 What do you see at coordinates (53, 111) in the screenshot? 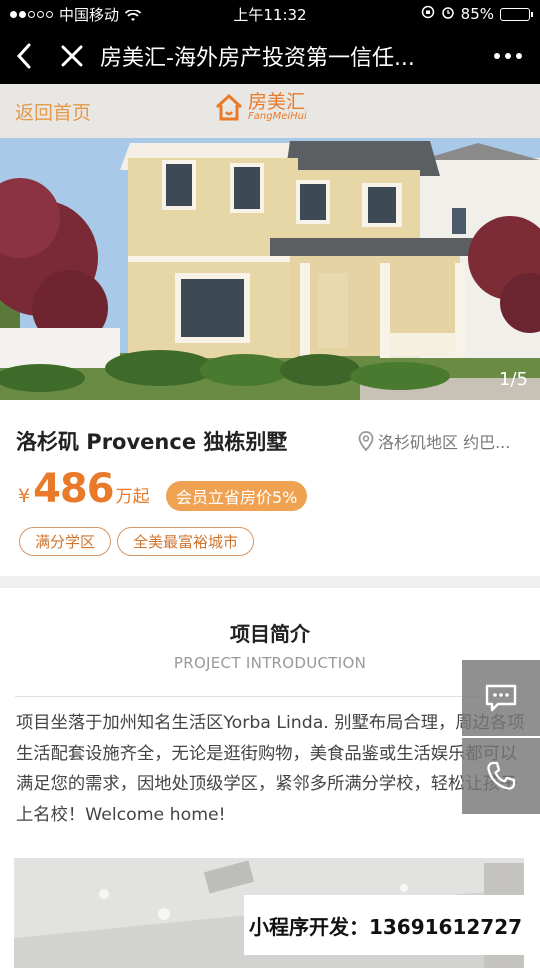
I see `back-home-link: 返回首页` at bounding box center [53, 111].